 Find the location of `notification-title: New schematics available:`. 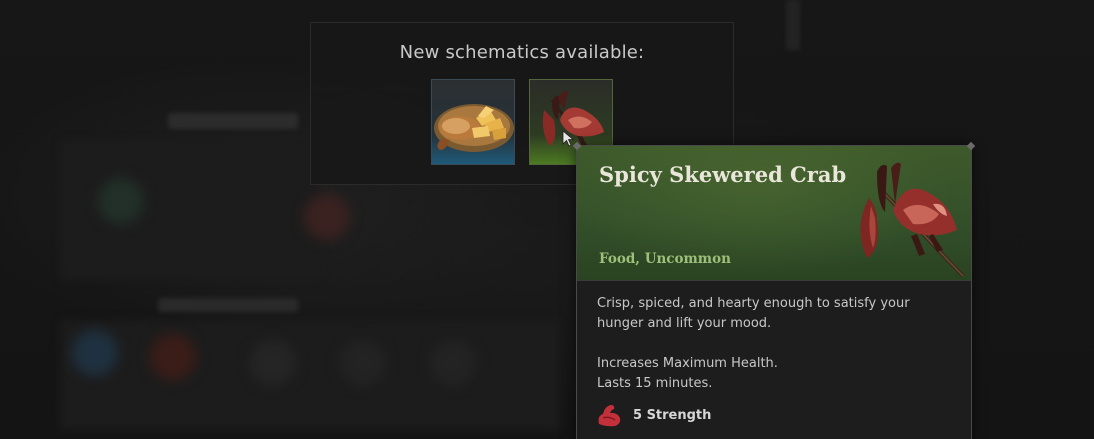

notification-title: New schematics available: is located at coordinates (522, 52).